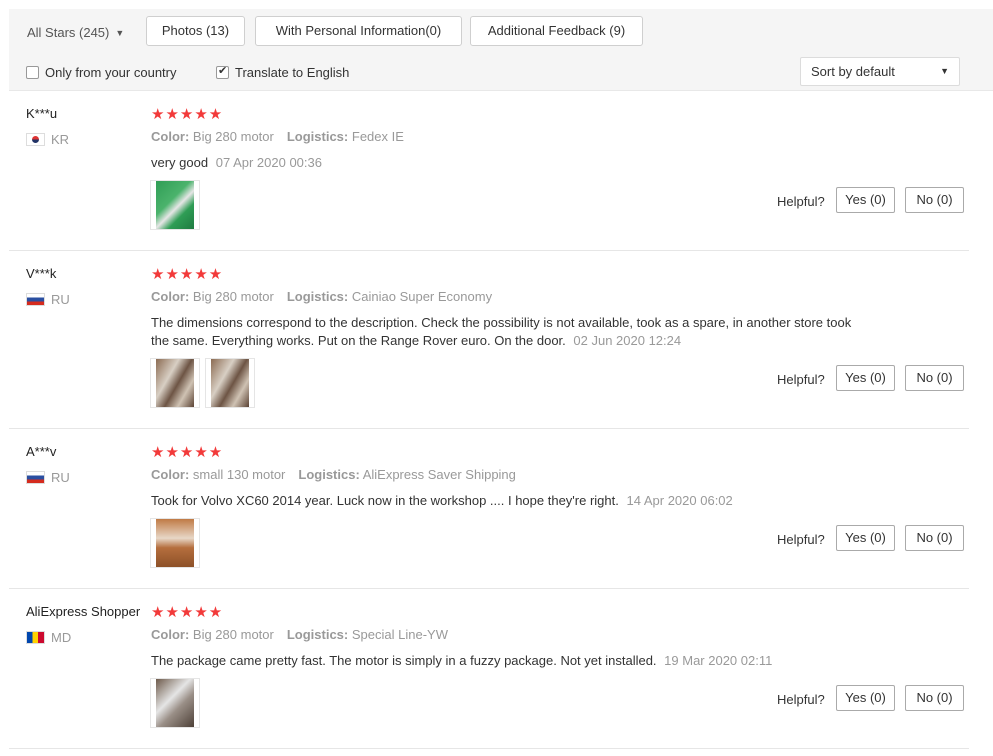 The image size is (993, 756). Describe the element at coordinates (32, 72) in the screenshot. I see `checkbox-icon` at that location.